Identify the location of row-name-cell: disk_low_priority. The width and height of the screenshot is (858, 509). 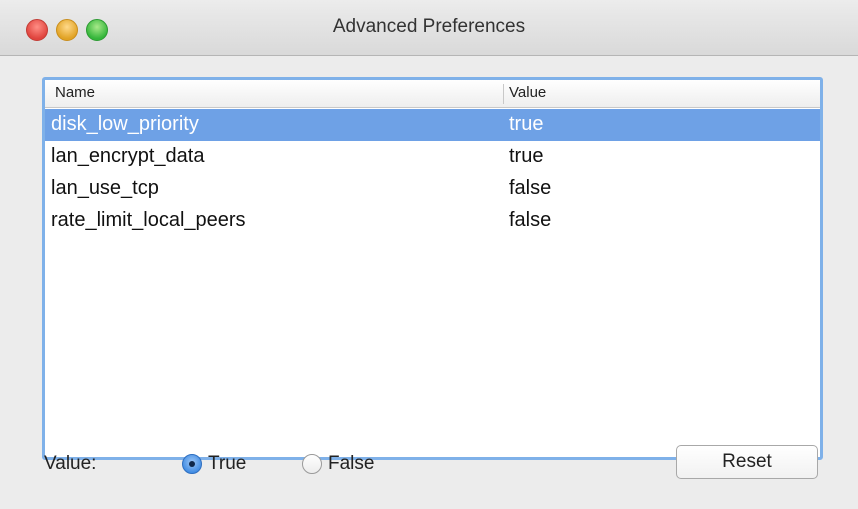
(125, 124).